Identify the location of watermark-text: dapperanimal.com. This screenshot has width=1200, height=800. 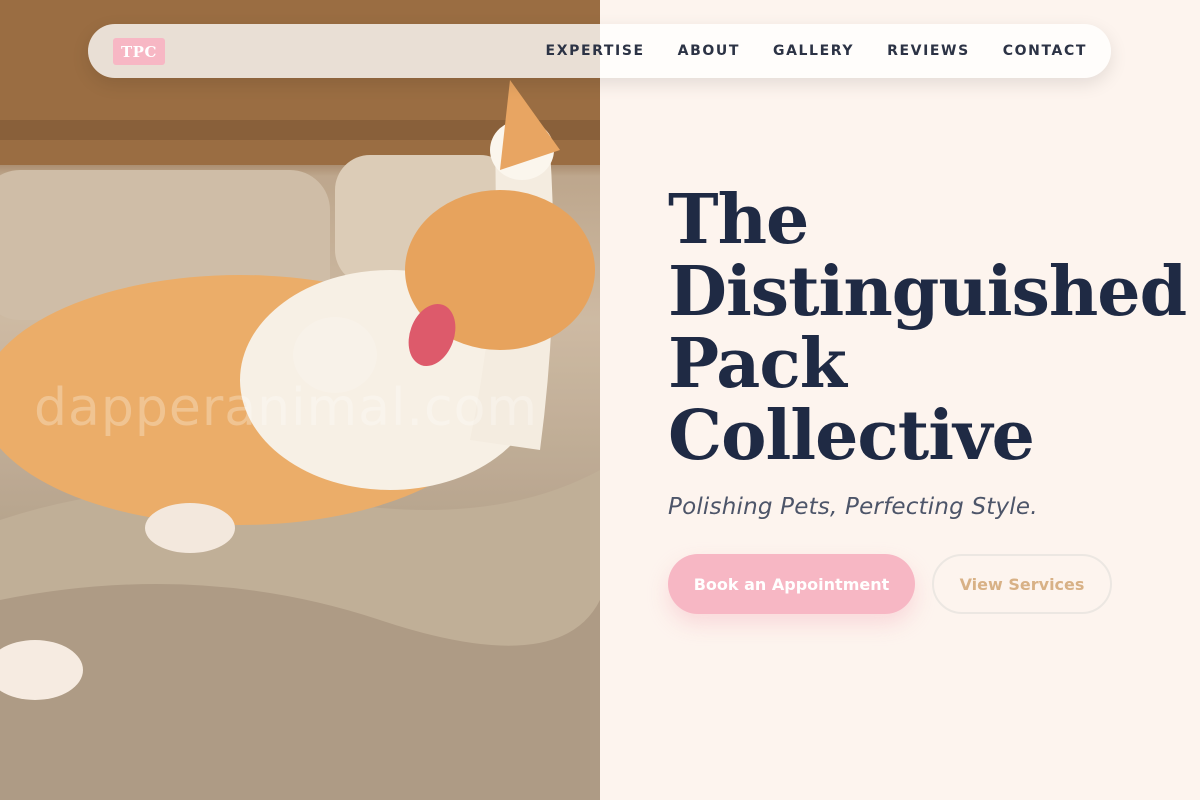
(286, 408).